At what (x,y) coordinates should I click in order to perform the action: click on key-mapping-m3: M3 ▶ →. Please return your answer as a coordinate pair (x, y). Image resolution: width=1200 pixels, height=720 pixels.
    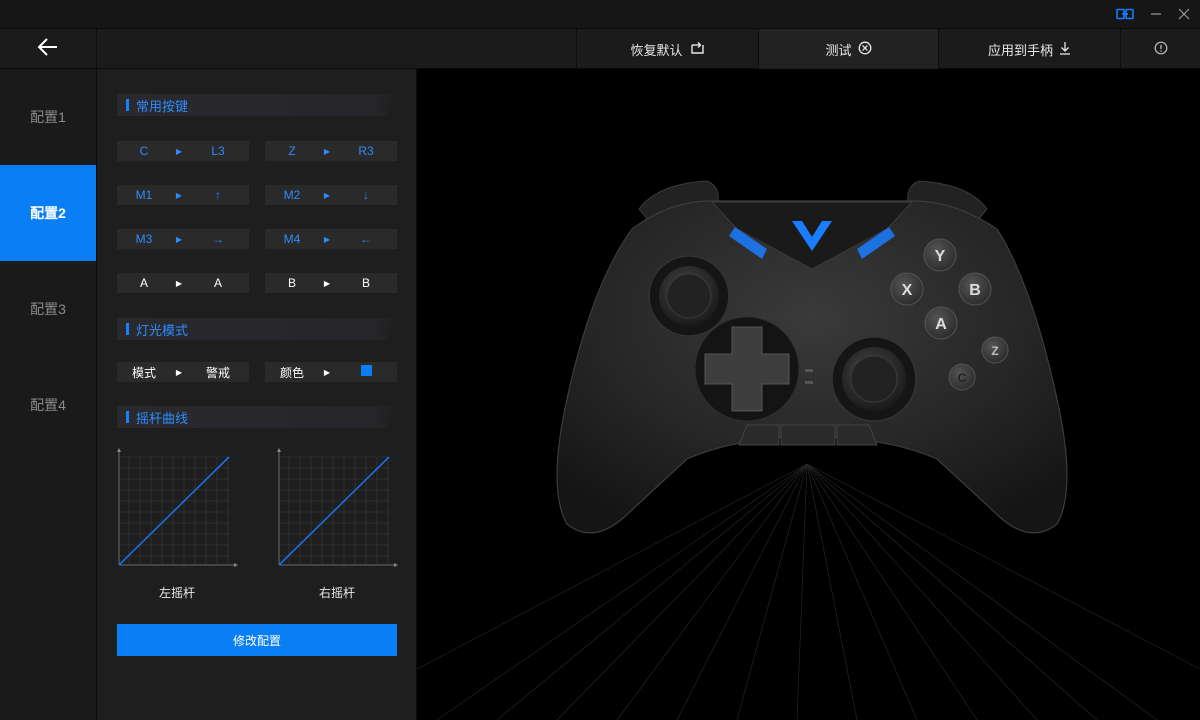
    Looking at the image, I should click on (183, 239).